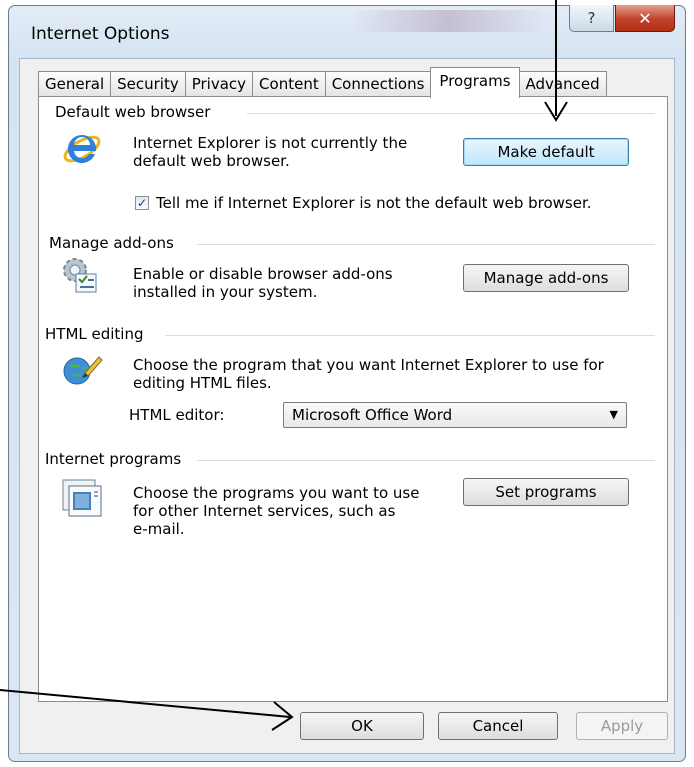 This screenshot has width=694, height=767. I want to click on ok-button: OK, so click(362, 726).